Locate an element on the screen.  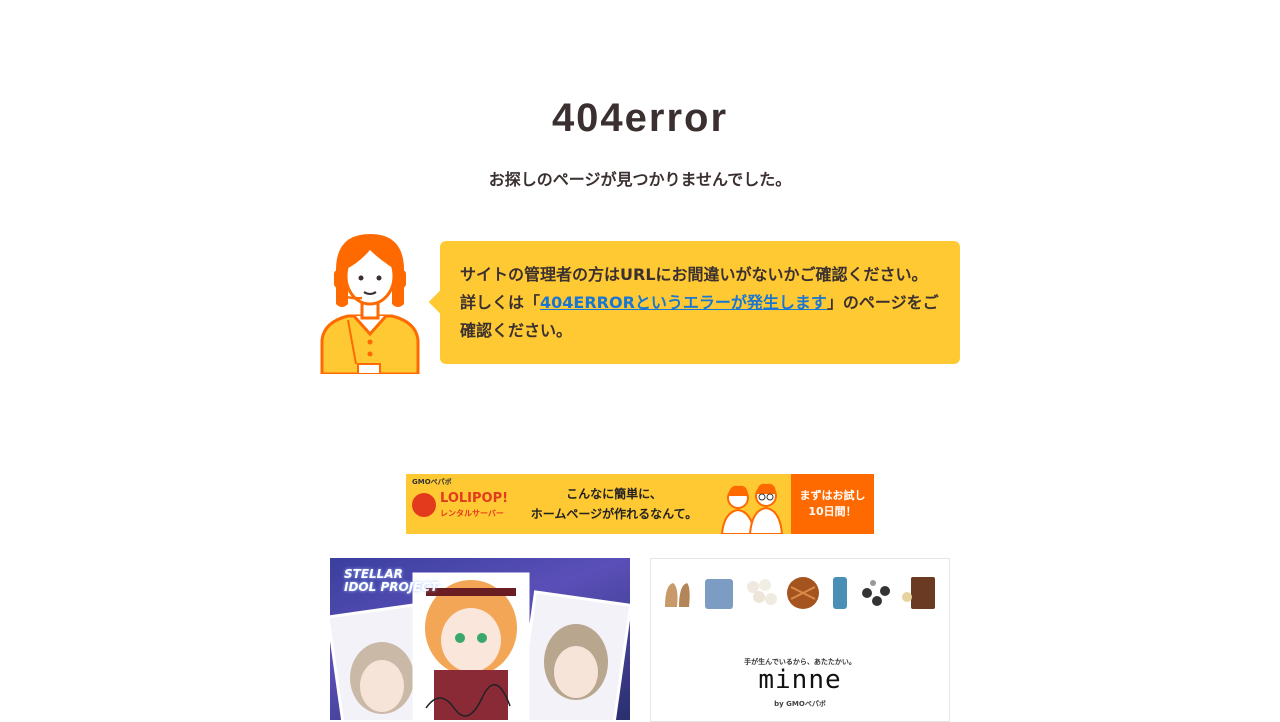
lolipop-brand-sub: レンタルサーバー is located at coordinates (472, 513).